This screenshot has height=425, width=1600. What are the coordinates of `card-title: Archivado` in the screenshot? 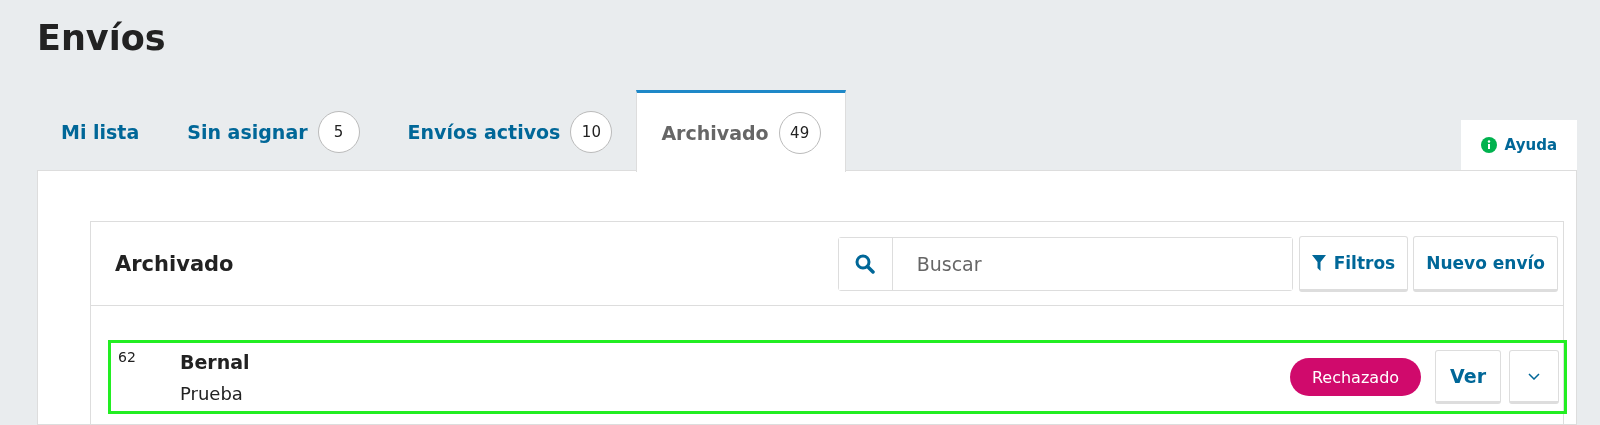 It's located at (175, 263).